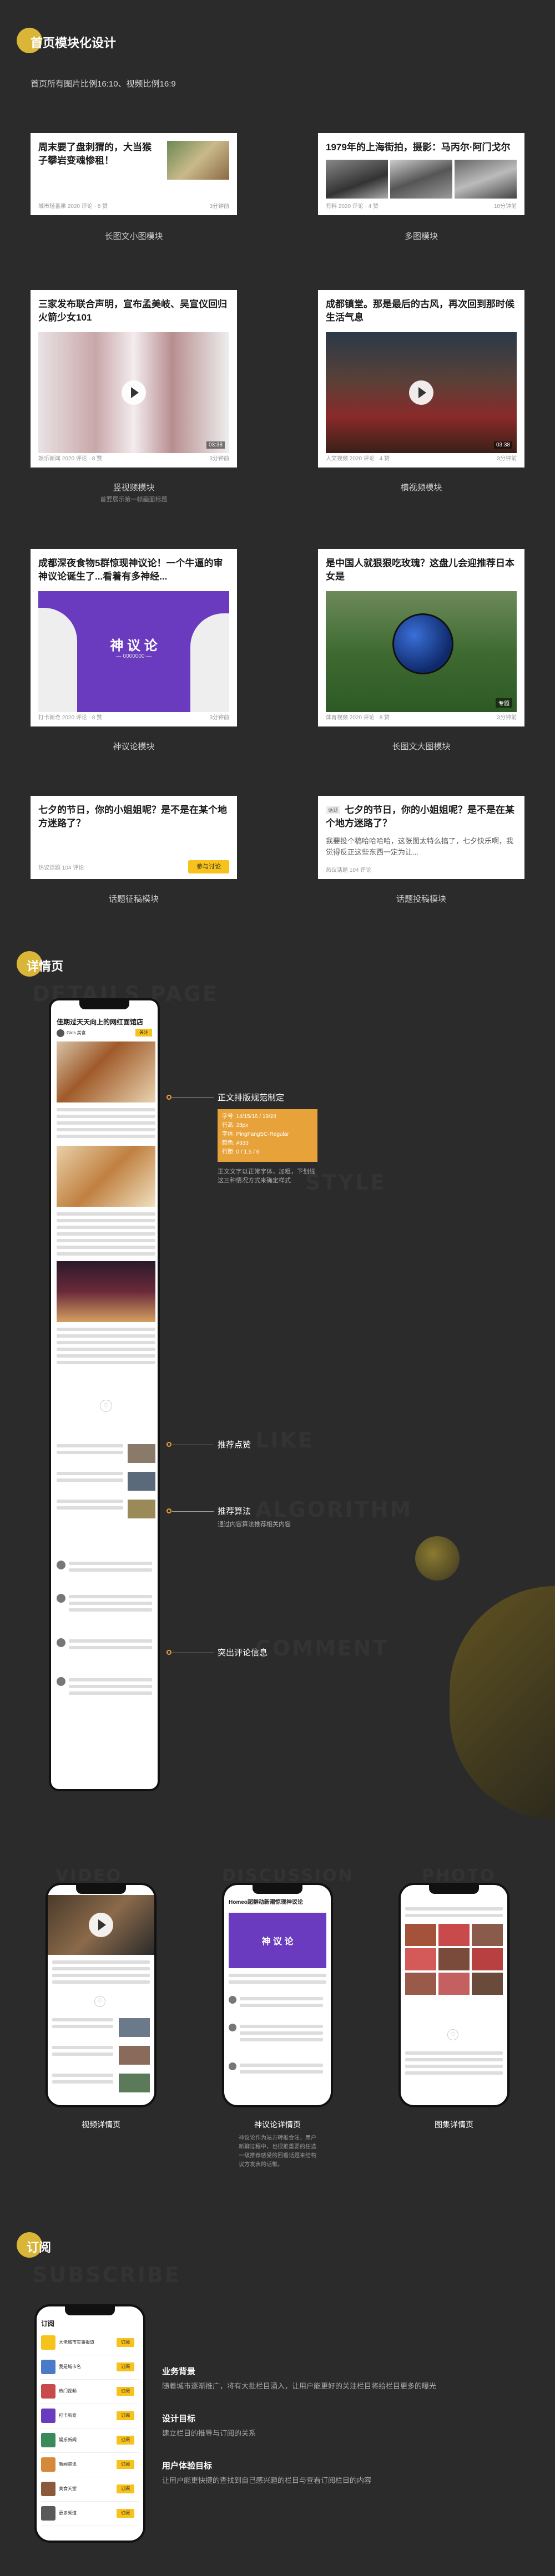 The height and width of the screenshot is (2576, 555). Describe the element at coordinates (454, 1913) in the screenshot. I see `gallery-title` at that location.